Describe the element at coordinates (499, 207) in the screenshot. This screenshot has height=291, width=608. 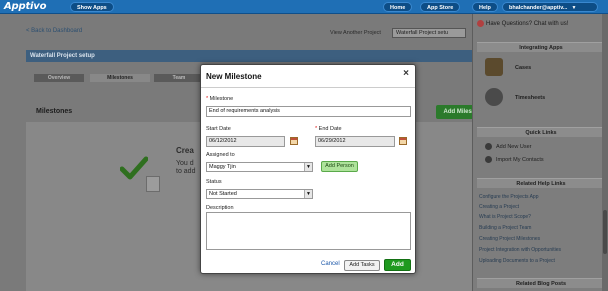
I see `help-link: Creating a Project` at that location.